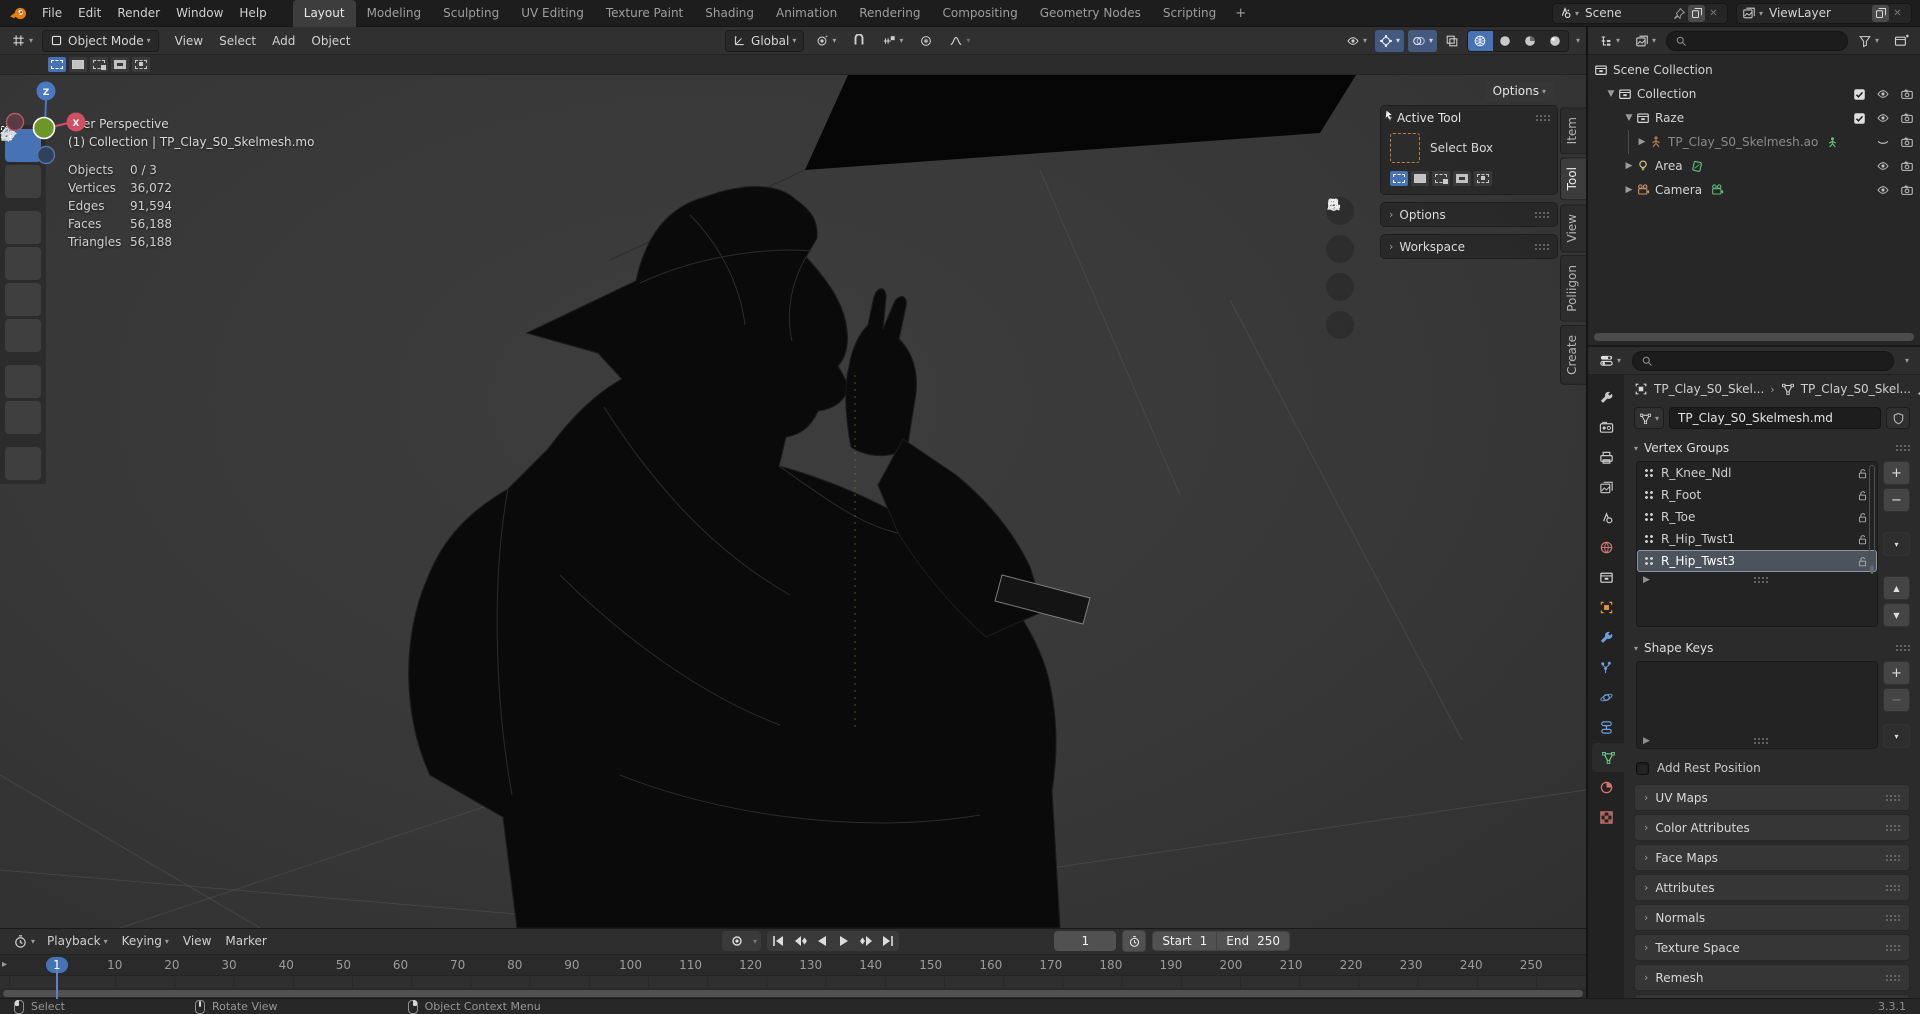 This screenshot has width=1920, height=1014. I want to click on collapsed-panel: › Color Attributes, so click(1772, 827).